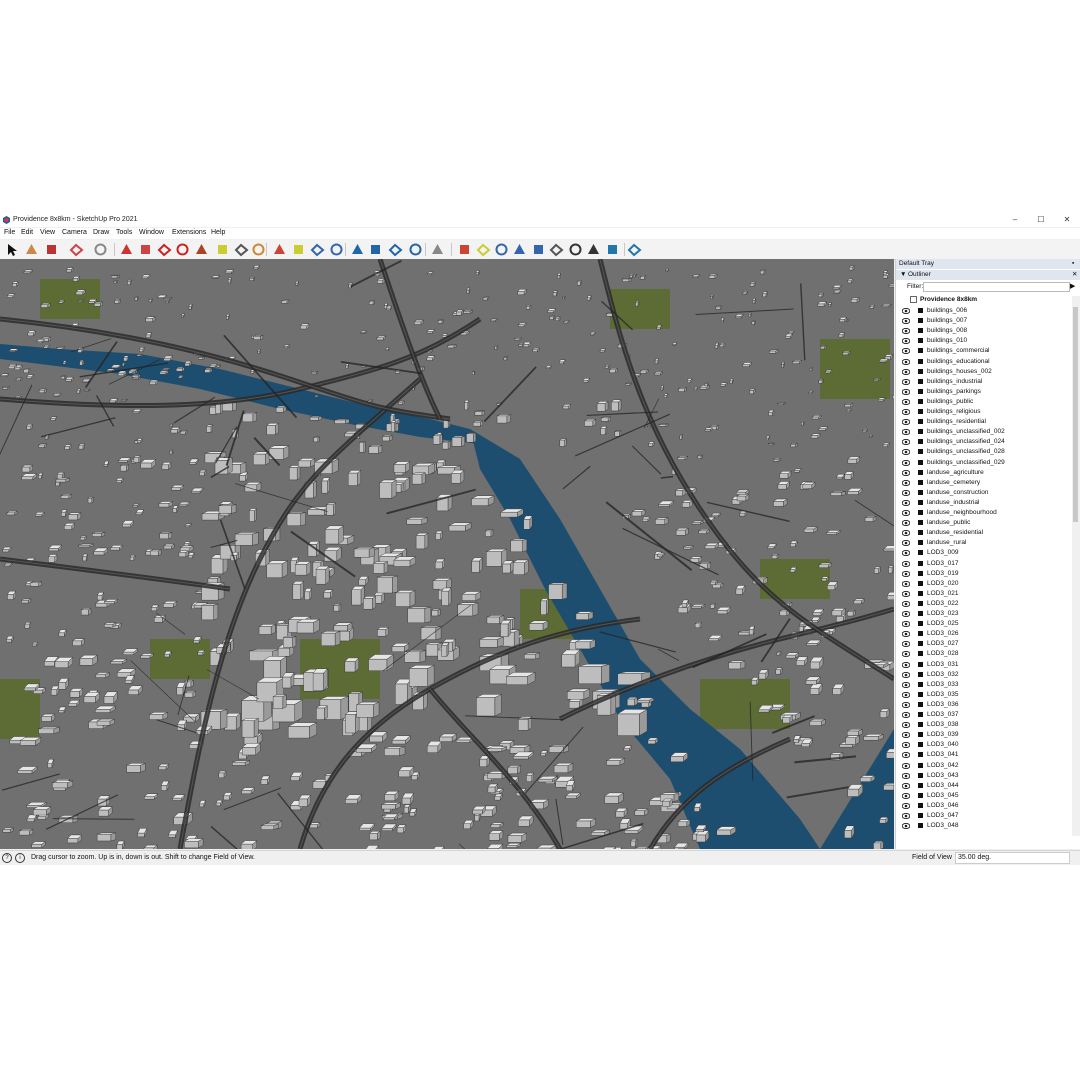  I want to click on geo-status-icon: ?, so click(7, 858).